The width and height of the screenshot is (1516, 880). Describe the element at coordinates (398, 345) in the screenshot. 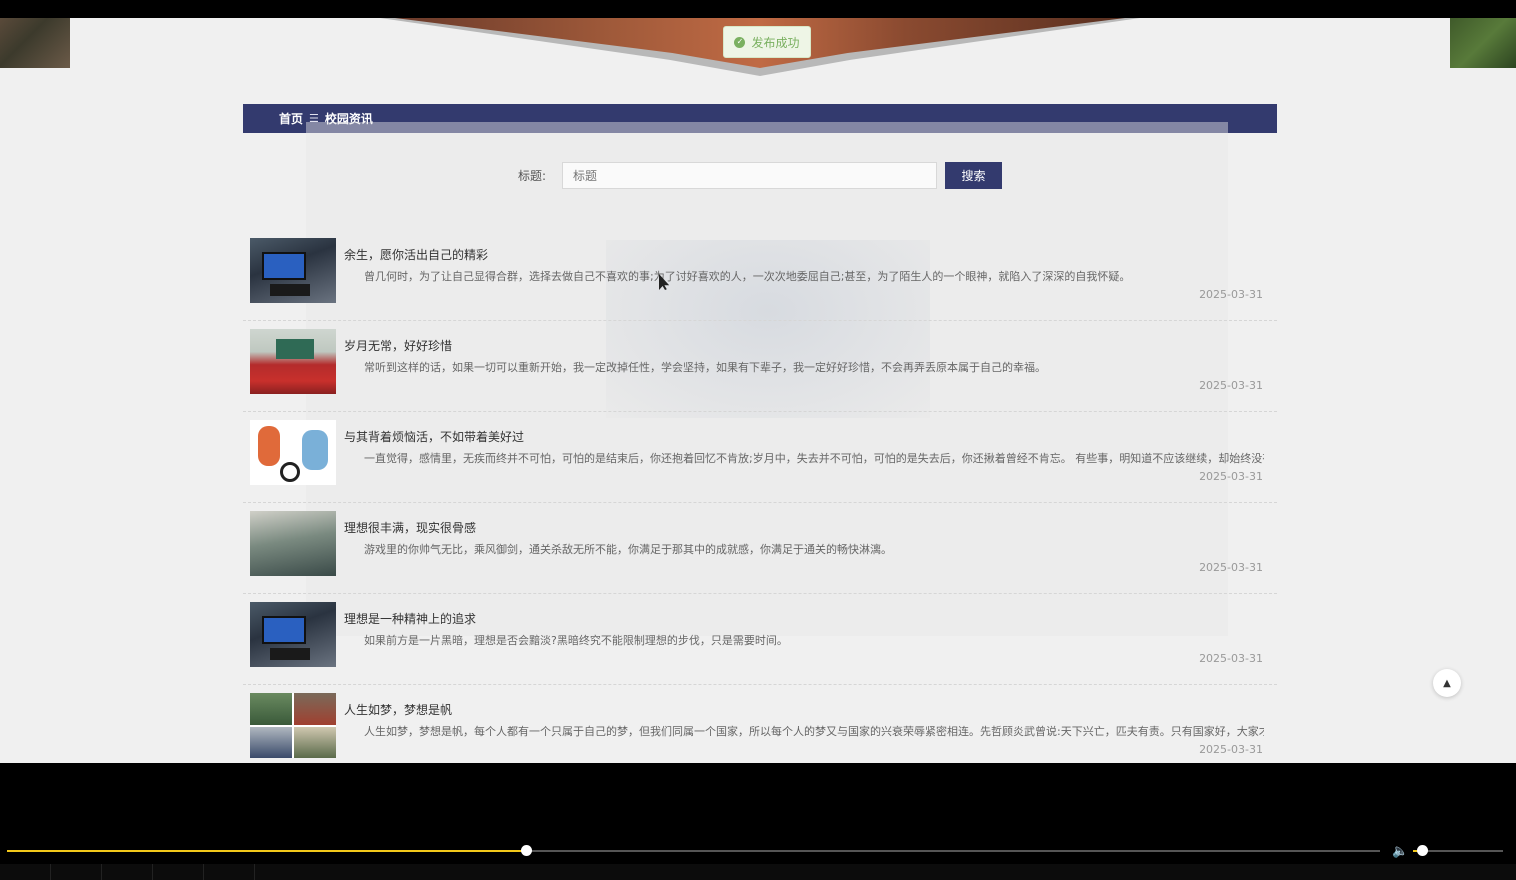

I see `news-title: 岁月无常，好好珍惜` at that location.